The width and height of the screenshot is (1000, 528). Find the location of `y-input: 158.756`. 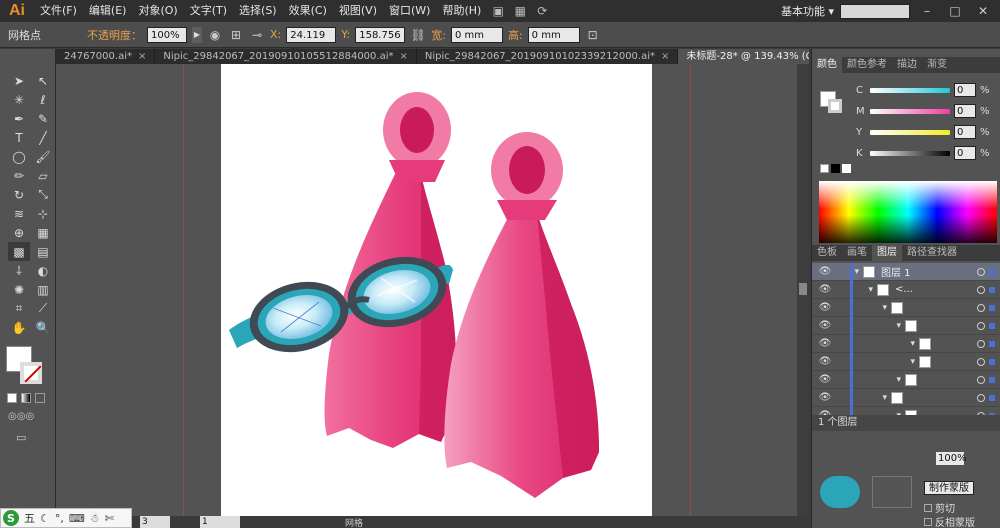

y-input: 158.756 is located at coordinates (380, 34).